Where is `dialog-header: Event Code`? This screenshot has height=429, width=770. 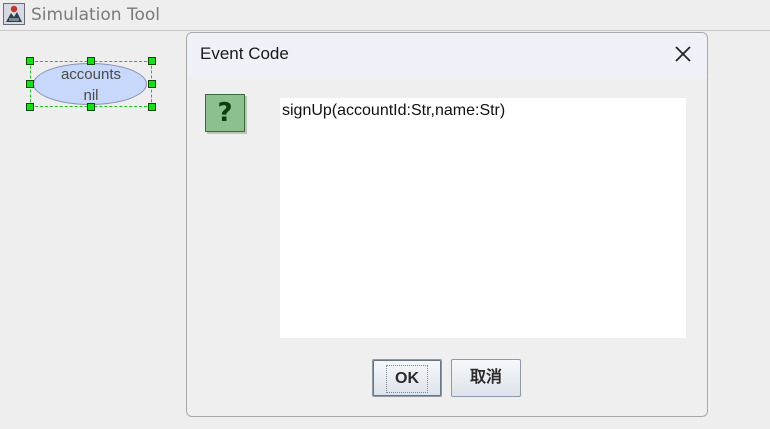
dialog-header: Event Code is located at coordinates (447, 55).